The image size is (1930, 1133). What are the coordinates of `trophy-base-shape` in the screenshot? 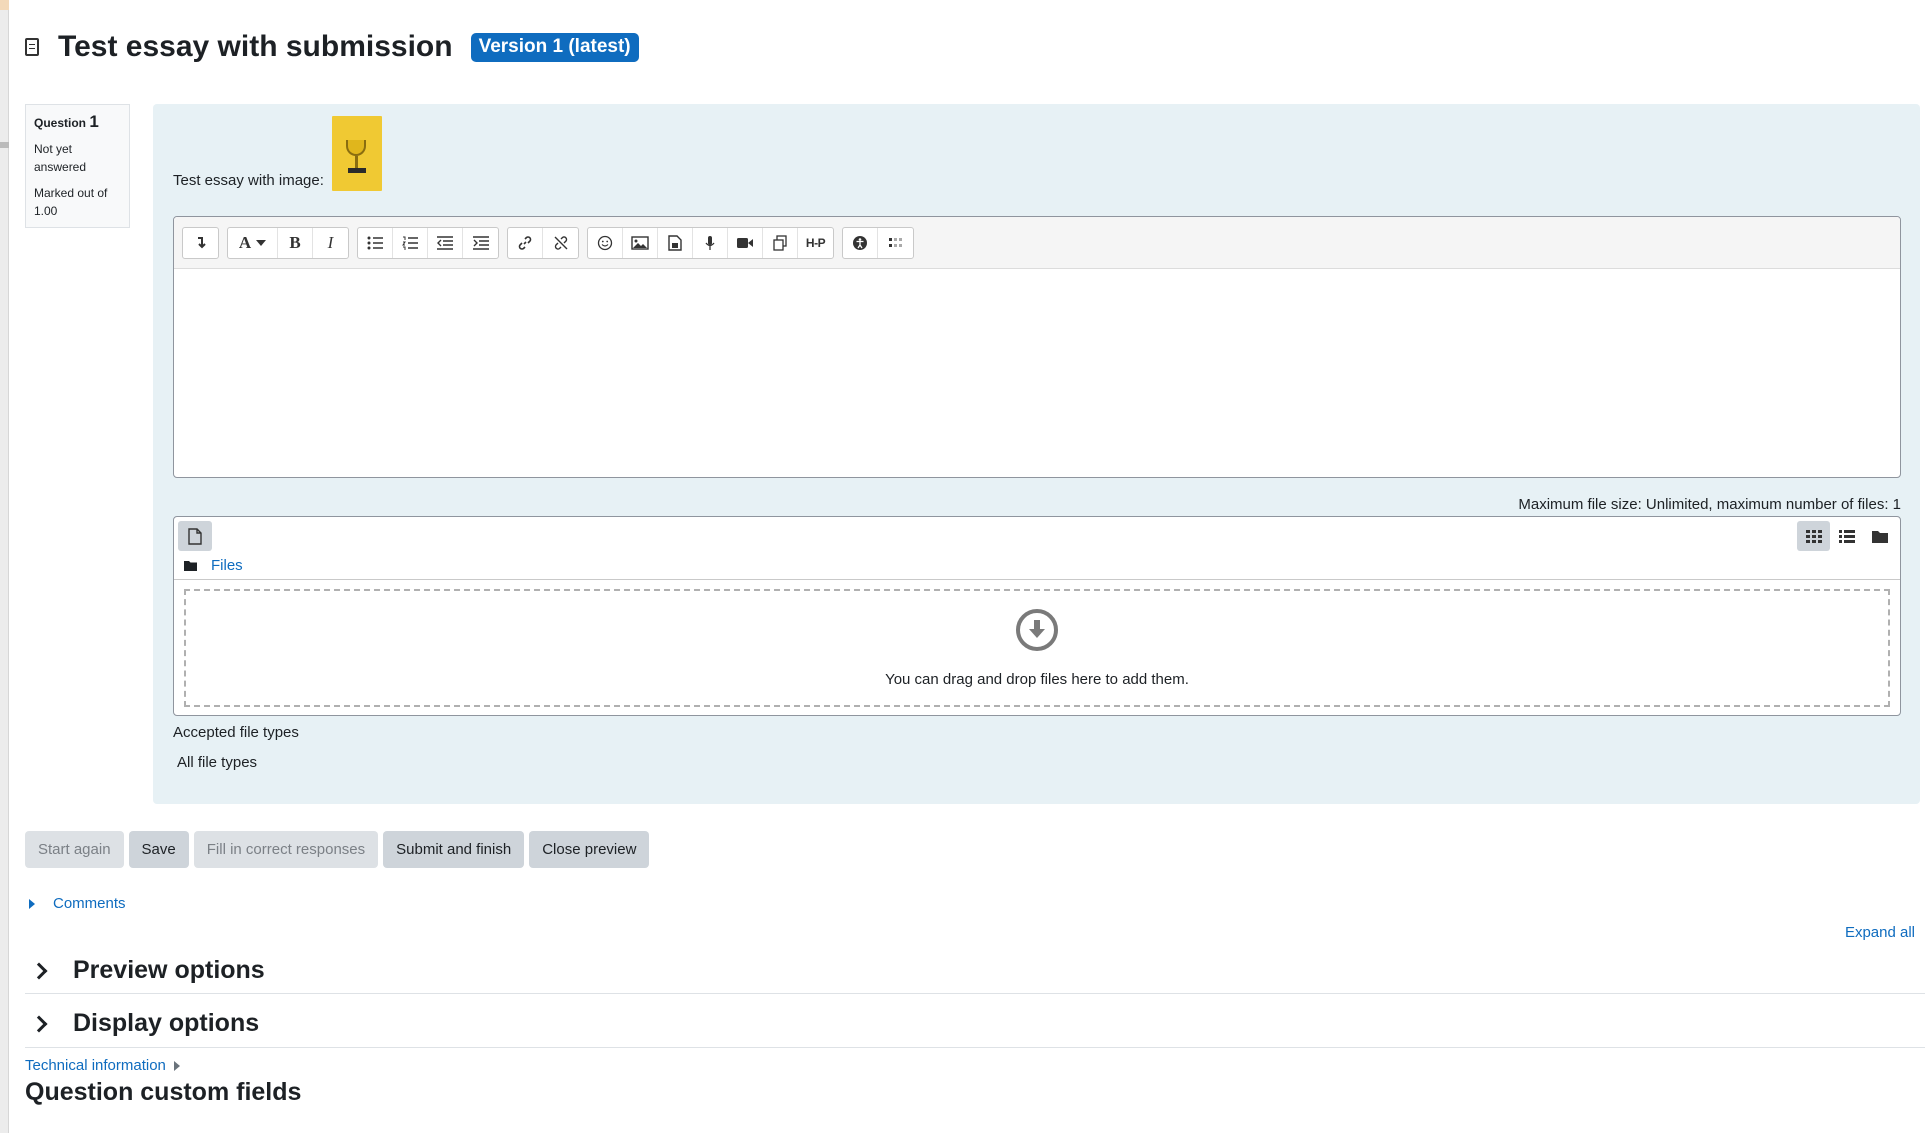 It's located at (356, 170).